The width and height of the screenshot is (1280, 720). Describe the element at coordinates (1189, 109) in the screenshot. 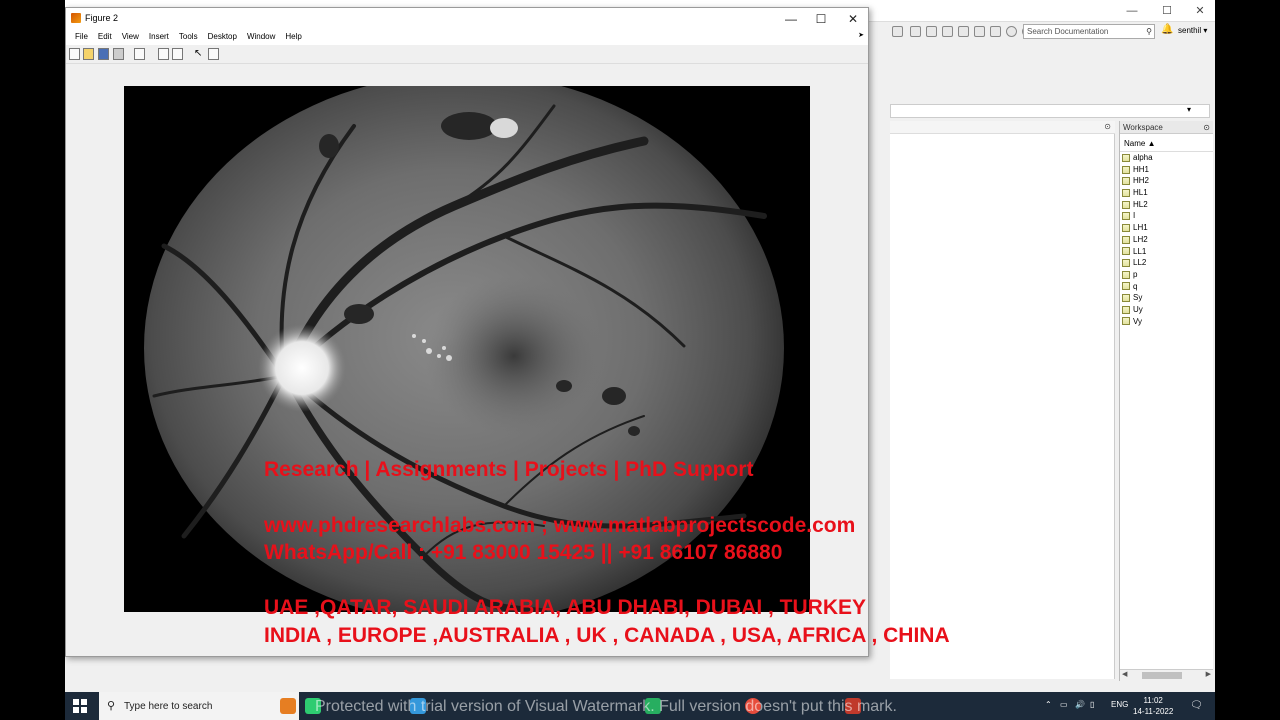

I see `chevron-down-icon: ▾` at that location.